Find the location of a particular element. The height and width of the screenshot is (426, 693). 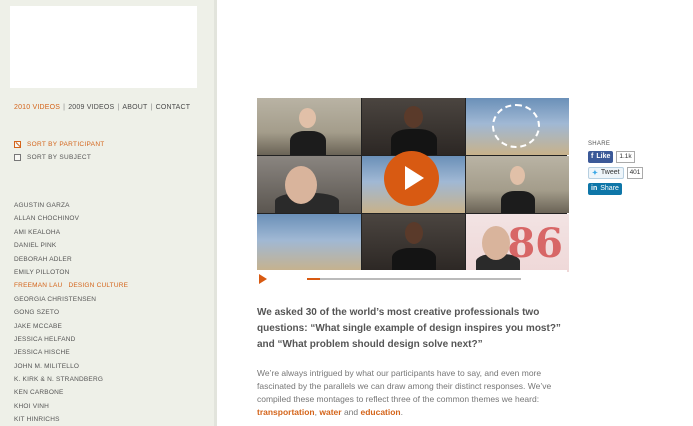

nav-2010-videos: 2010 VIDEOS is located at coordinates (37, 107).